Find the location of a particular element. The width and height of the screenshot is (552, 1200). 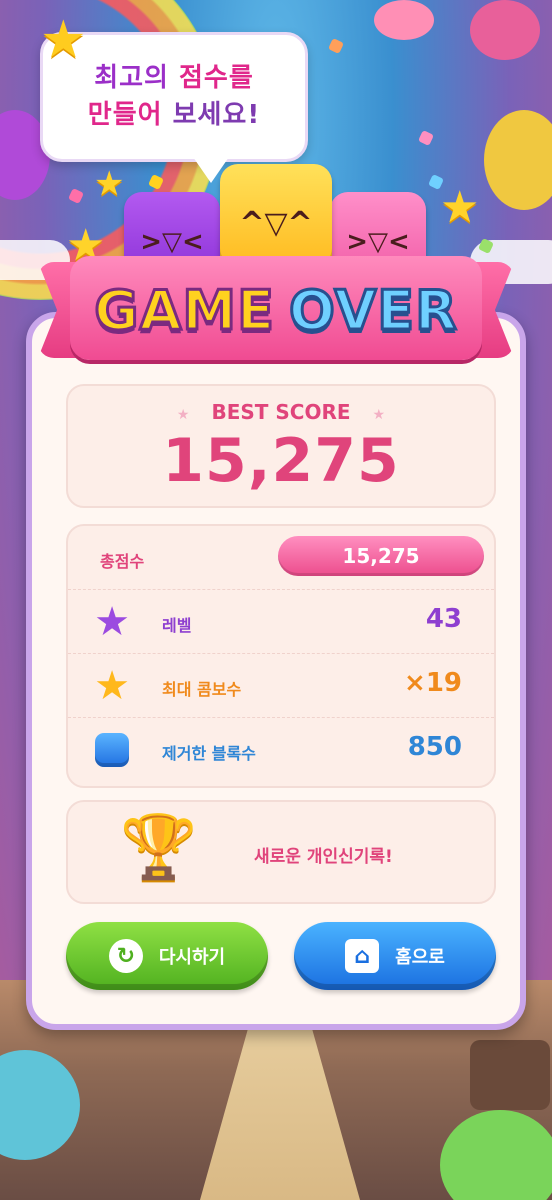

max-combo-value: ×19 is located at coordinates (433, 683).